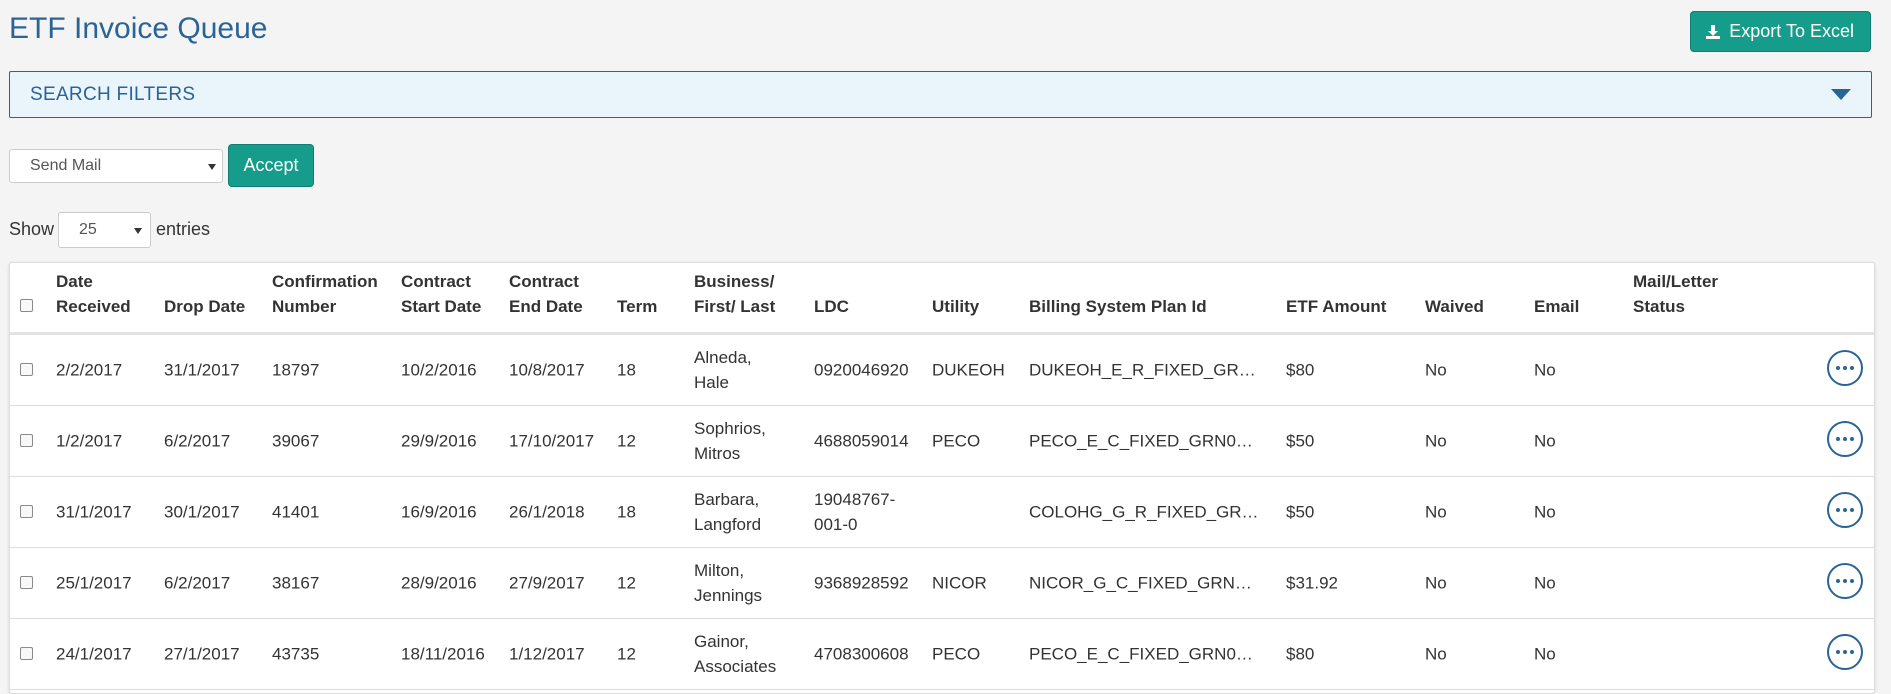 This screenshot has height=694, width=1891. I want to click on cell-confirmation: 39067, so click(296, 441).